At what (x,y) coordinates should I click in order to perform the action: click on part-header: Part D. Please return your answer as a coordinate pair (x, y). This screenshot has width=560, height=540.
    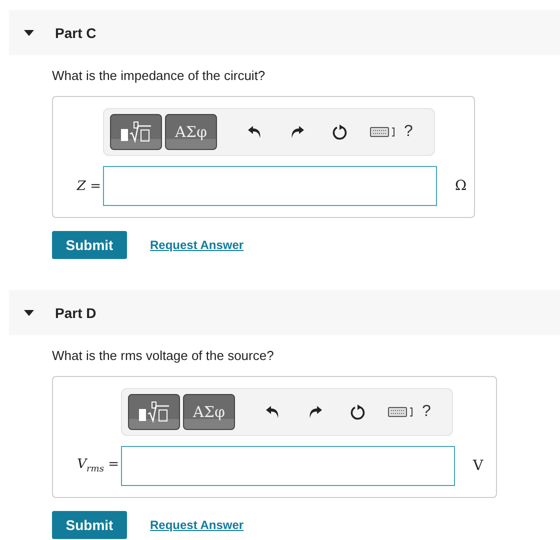
    Looking at the image, I should click on (284, 312).